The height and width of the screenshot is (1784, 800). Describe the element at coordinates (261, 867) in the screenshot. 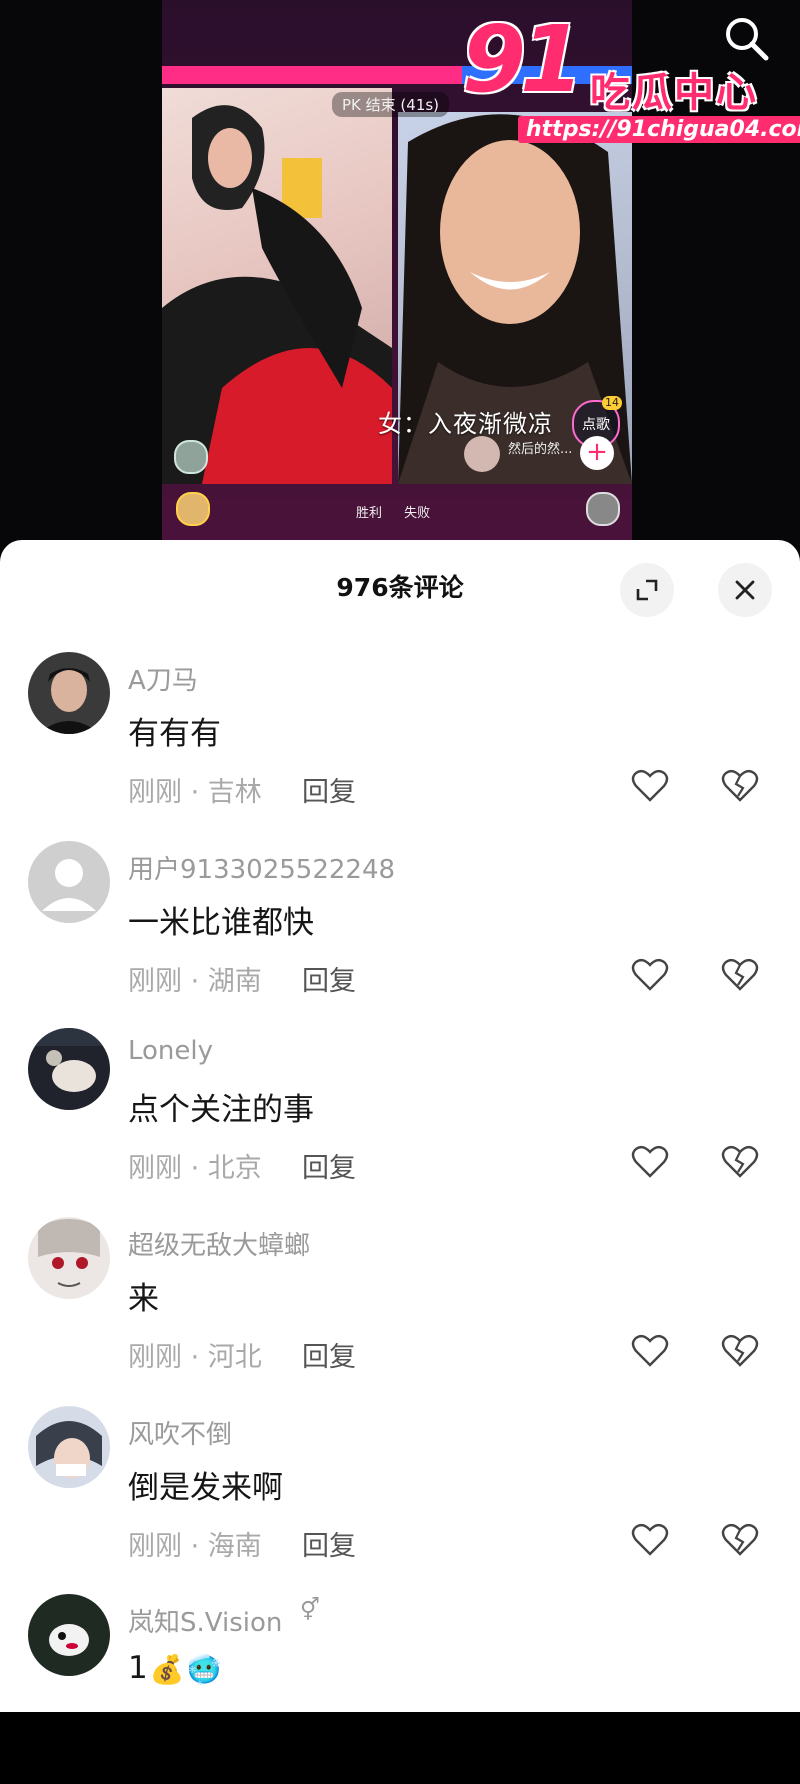

I see `comment-username: 用户9133025522248` at that location.